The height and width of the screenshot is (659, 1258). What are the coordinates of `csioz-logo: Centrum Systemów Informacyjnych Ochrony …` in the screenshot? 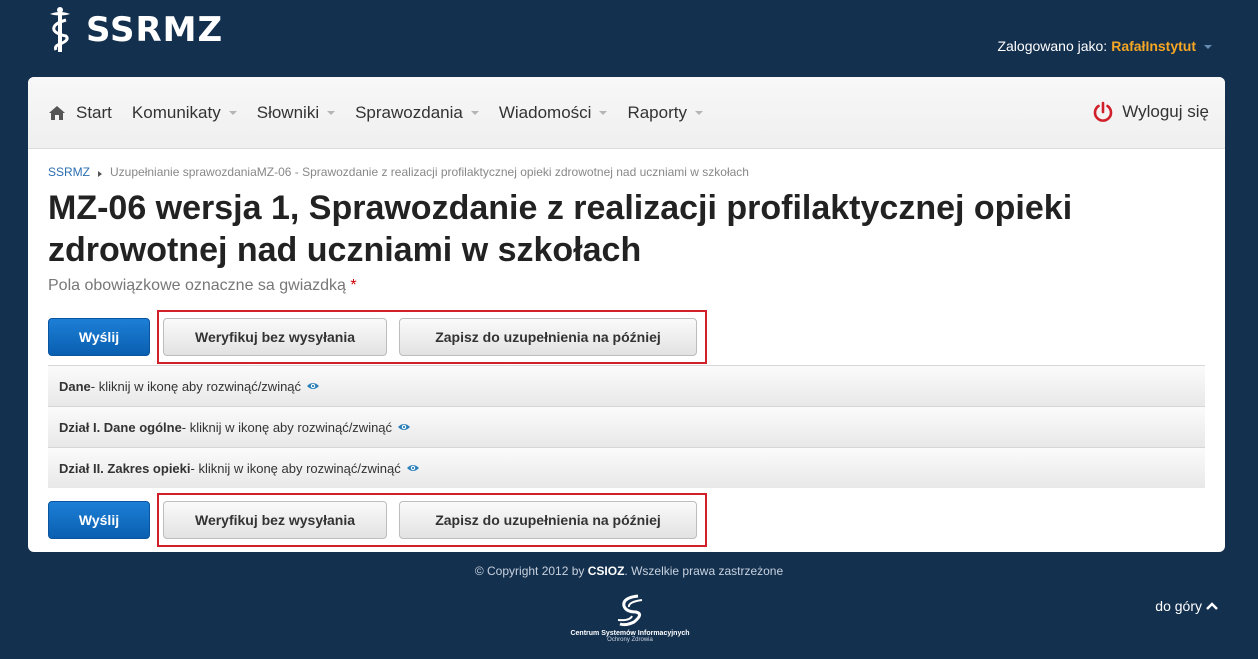 It's located at (630, 617).